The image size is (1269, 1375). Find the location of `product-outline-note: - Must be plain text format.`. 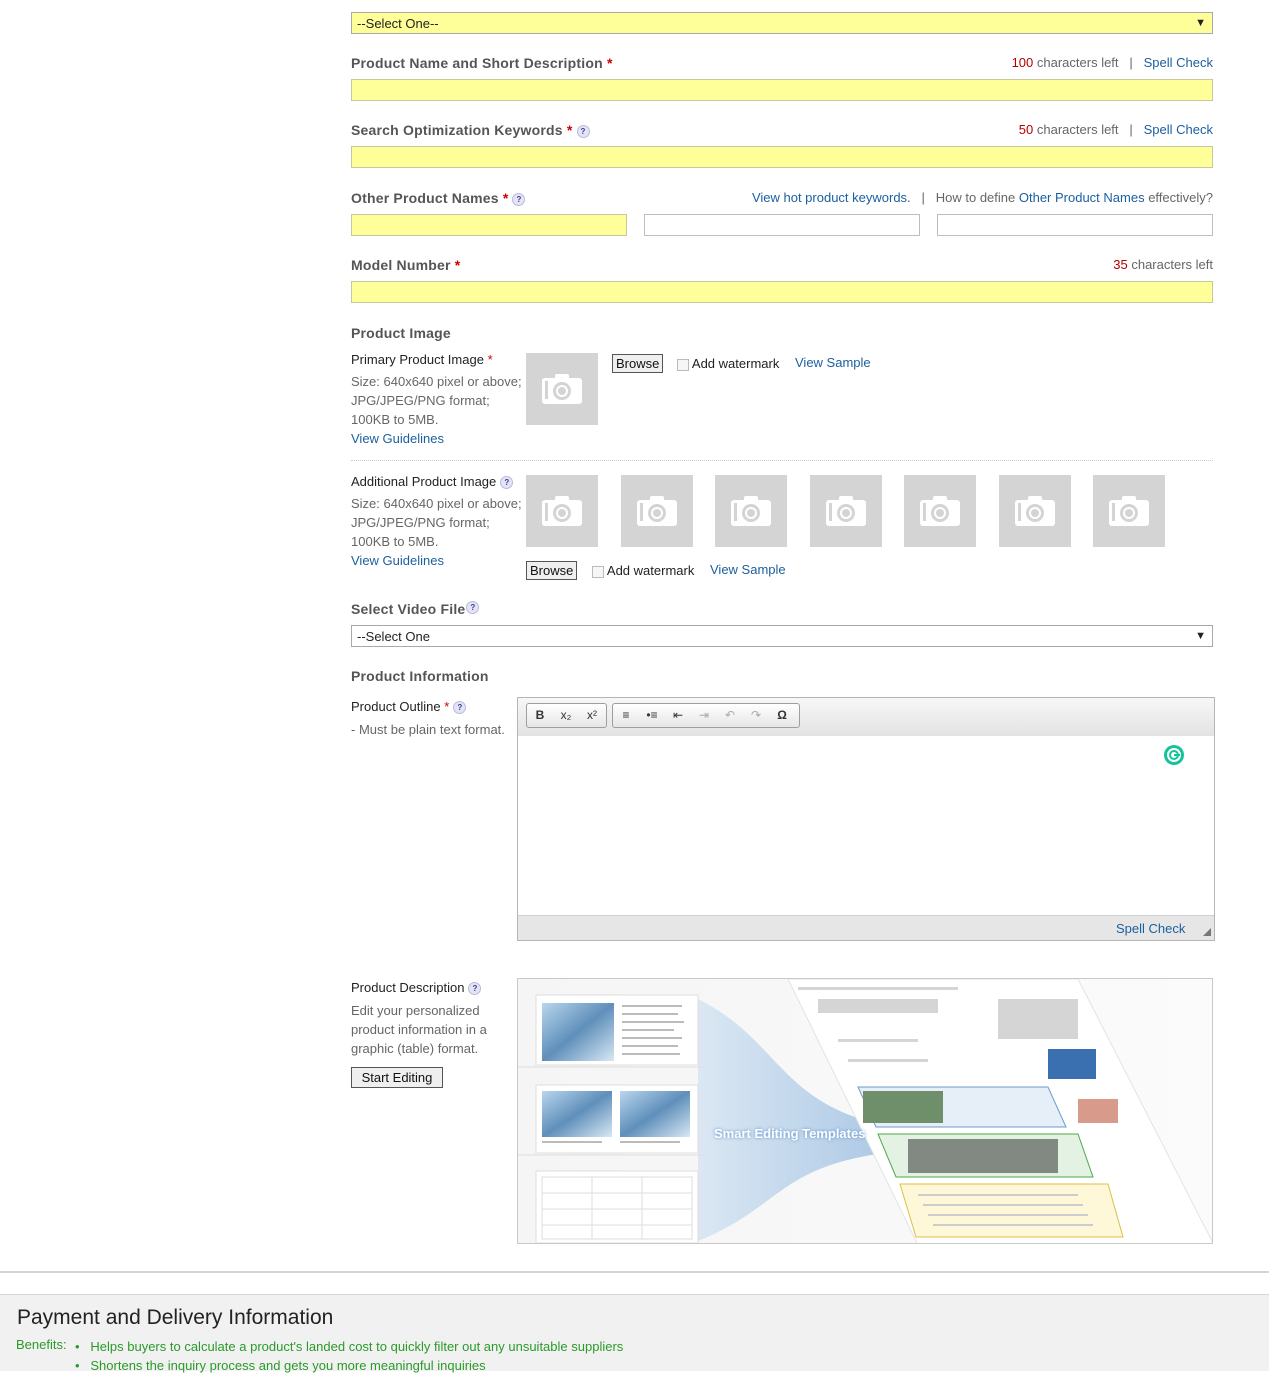

product-outline-note: - Must be plain text format. is located at coordinates (428, 729).